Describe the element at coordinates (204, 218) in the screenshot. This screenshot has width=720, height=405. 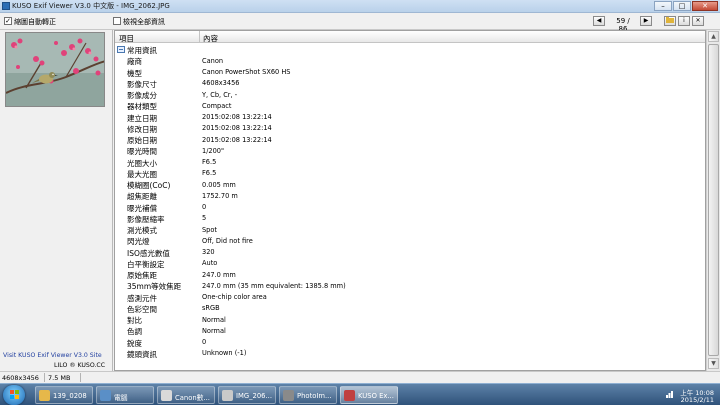
I see `row-value: 5` at that location.